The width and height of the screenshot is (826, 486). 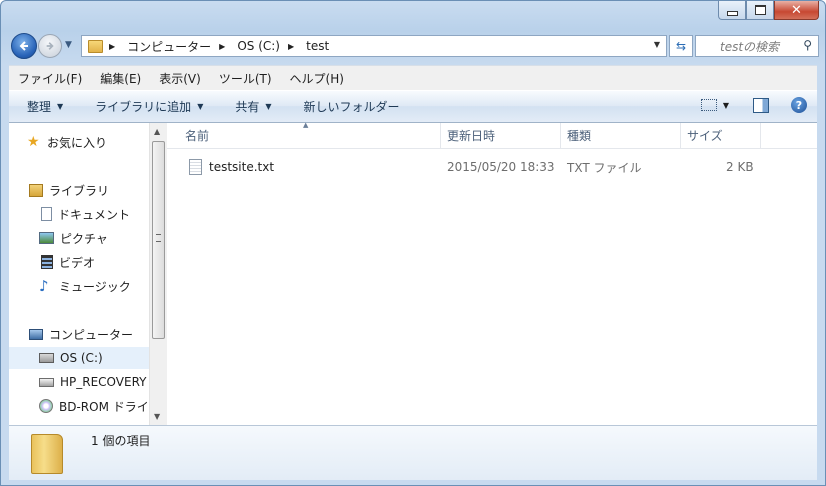 I want to click on forward-button, so click(x=50, y=46).